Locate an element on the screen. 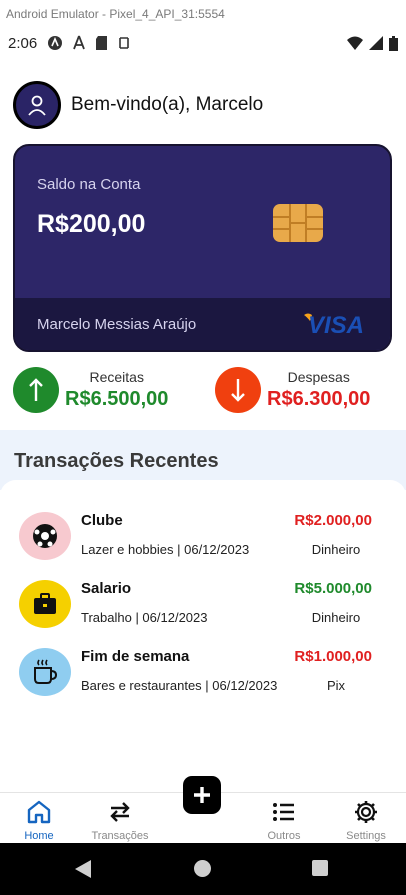  income-circle is located at coordinates (36, 390).